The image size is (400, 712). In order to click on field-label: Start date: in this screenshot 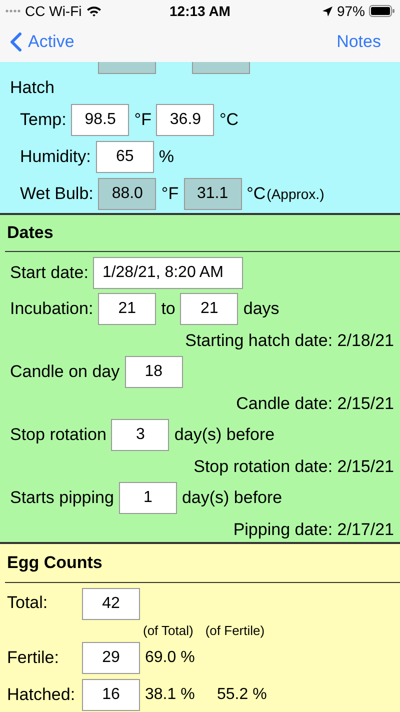, I will do `click(49, 273)`.